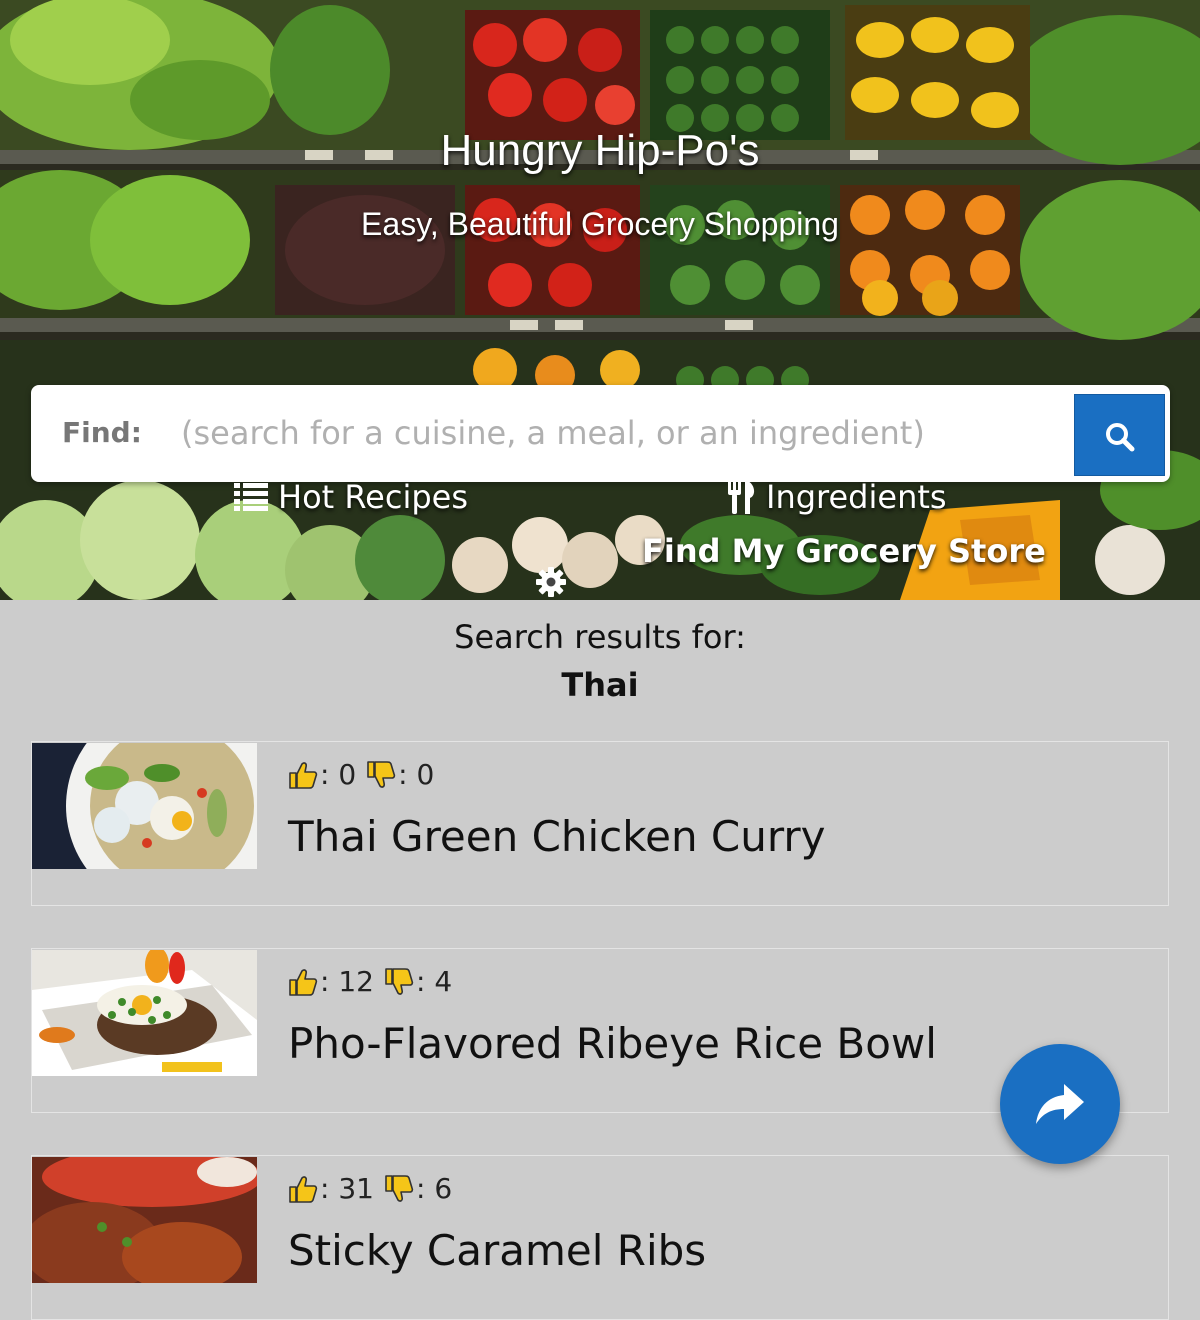 The height and width of the screenshot is (1320, 1200). I want to click on nav-ingredients-label: Ingredients, so click(856, 497).